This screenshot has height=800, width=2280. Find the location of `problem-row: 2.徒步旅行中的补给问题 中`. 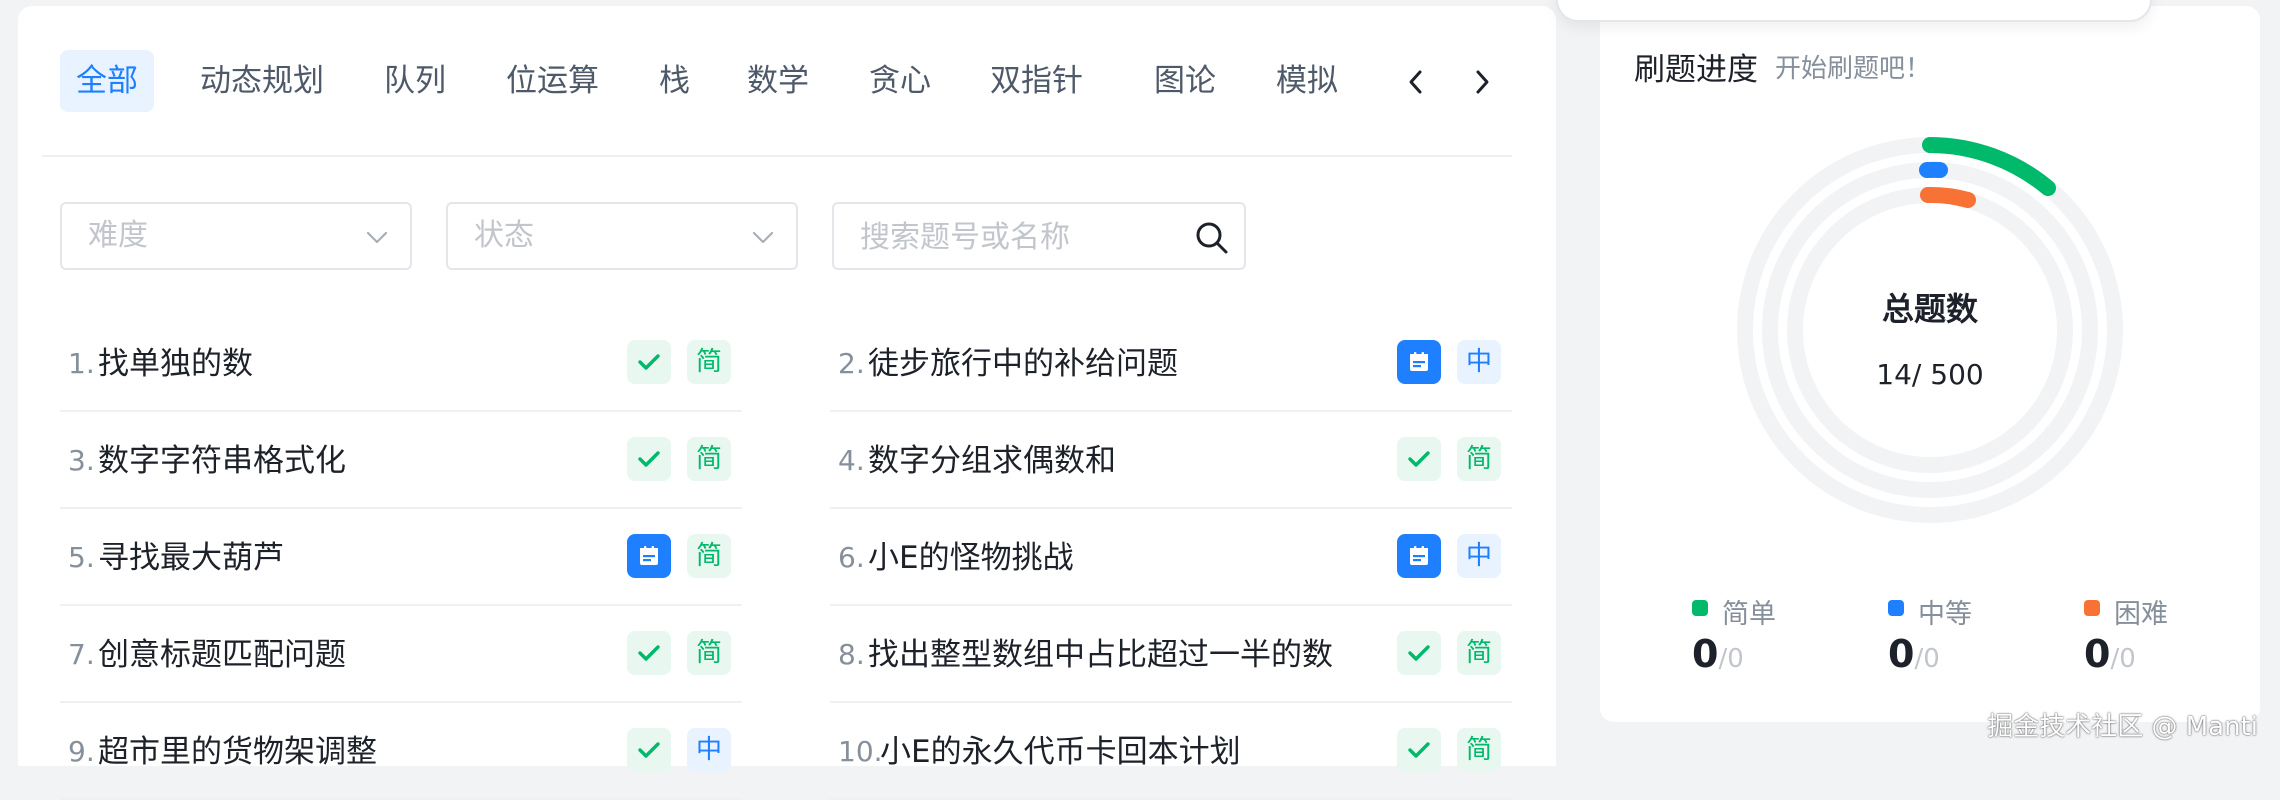

problem-row: 2.徒步旅行中的补给问题 中 is located at coordinates (1171, 364).